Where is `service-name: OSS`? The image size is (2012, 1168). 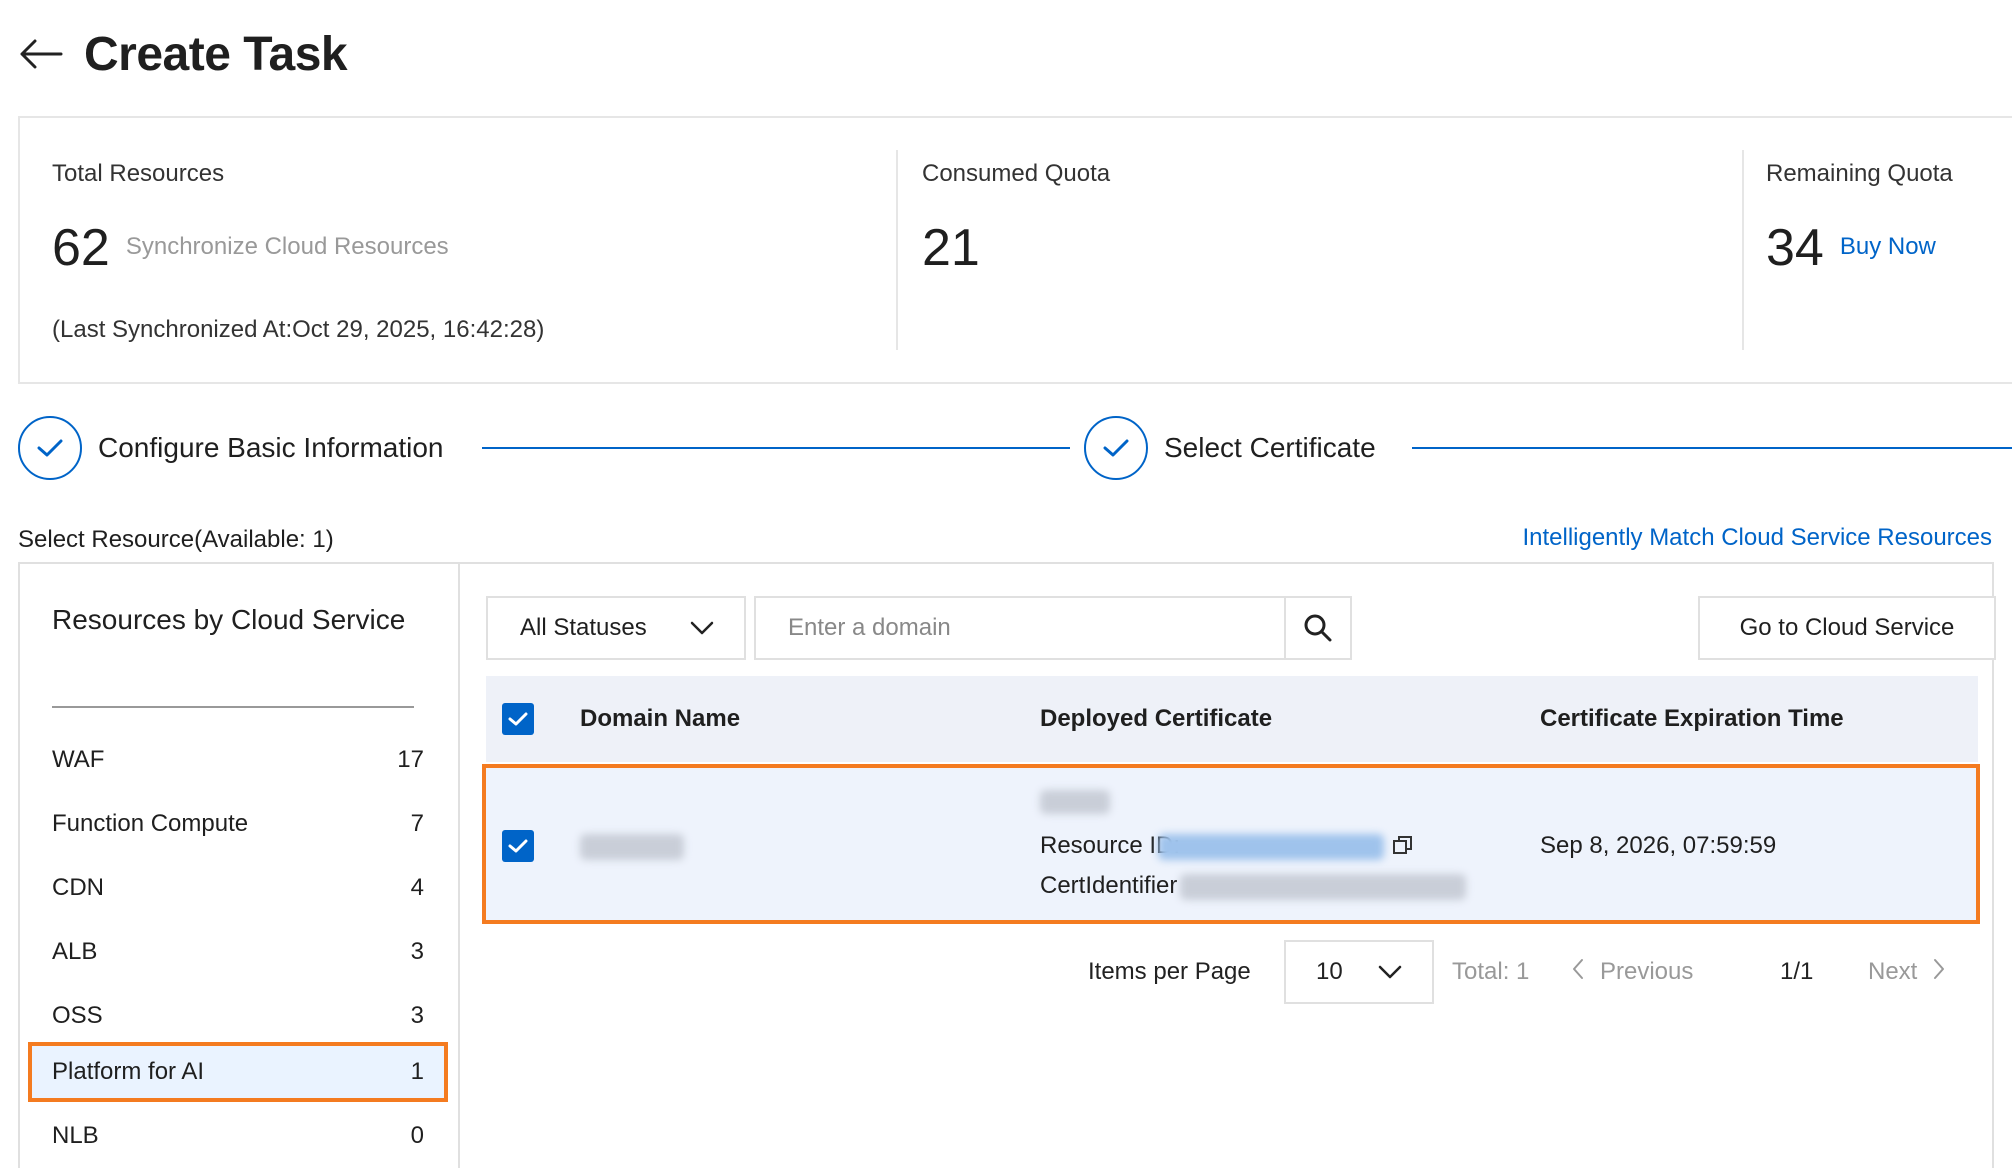
service-name: OSS is located at coordinates (77, 1015).